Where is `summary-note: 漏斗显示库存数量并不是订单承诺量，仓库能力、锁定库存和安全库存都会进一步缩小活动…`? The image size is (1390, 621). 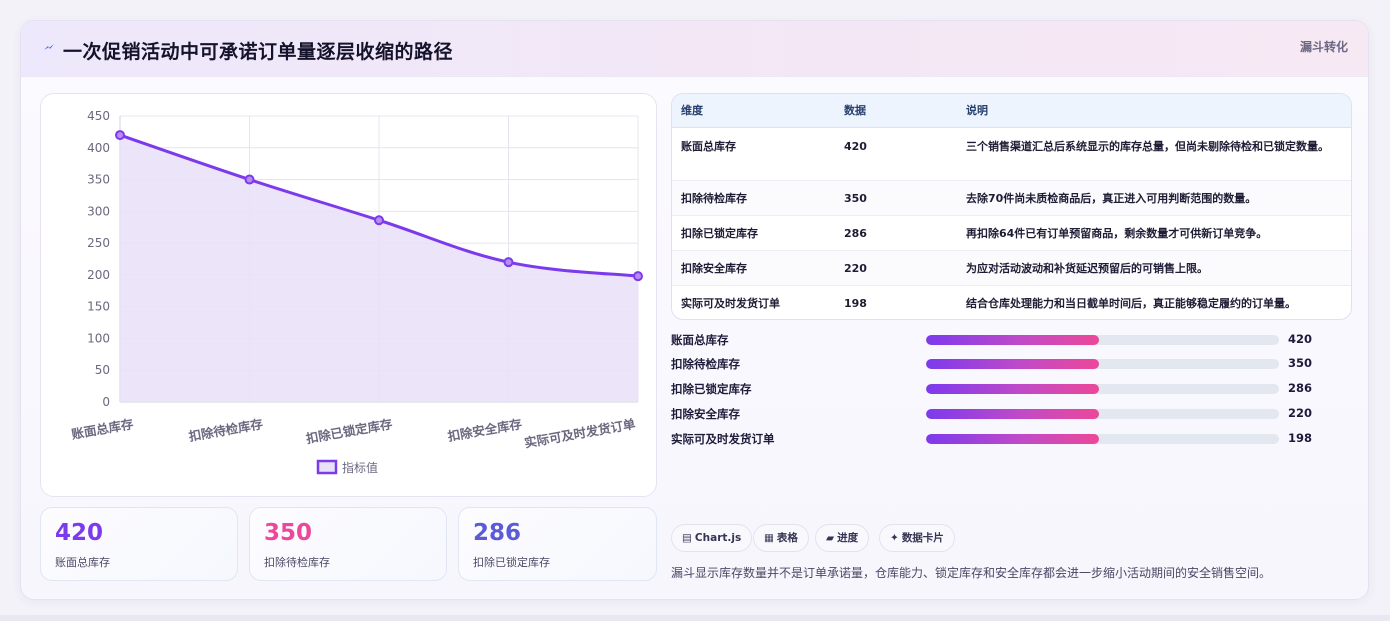 summary-note: 漏斗显示库存数量并不是订单承诺量，仓库能力、锁定库存和安全库存都会进一步缩小活动… is located at coordinates (971, 573).